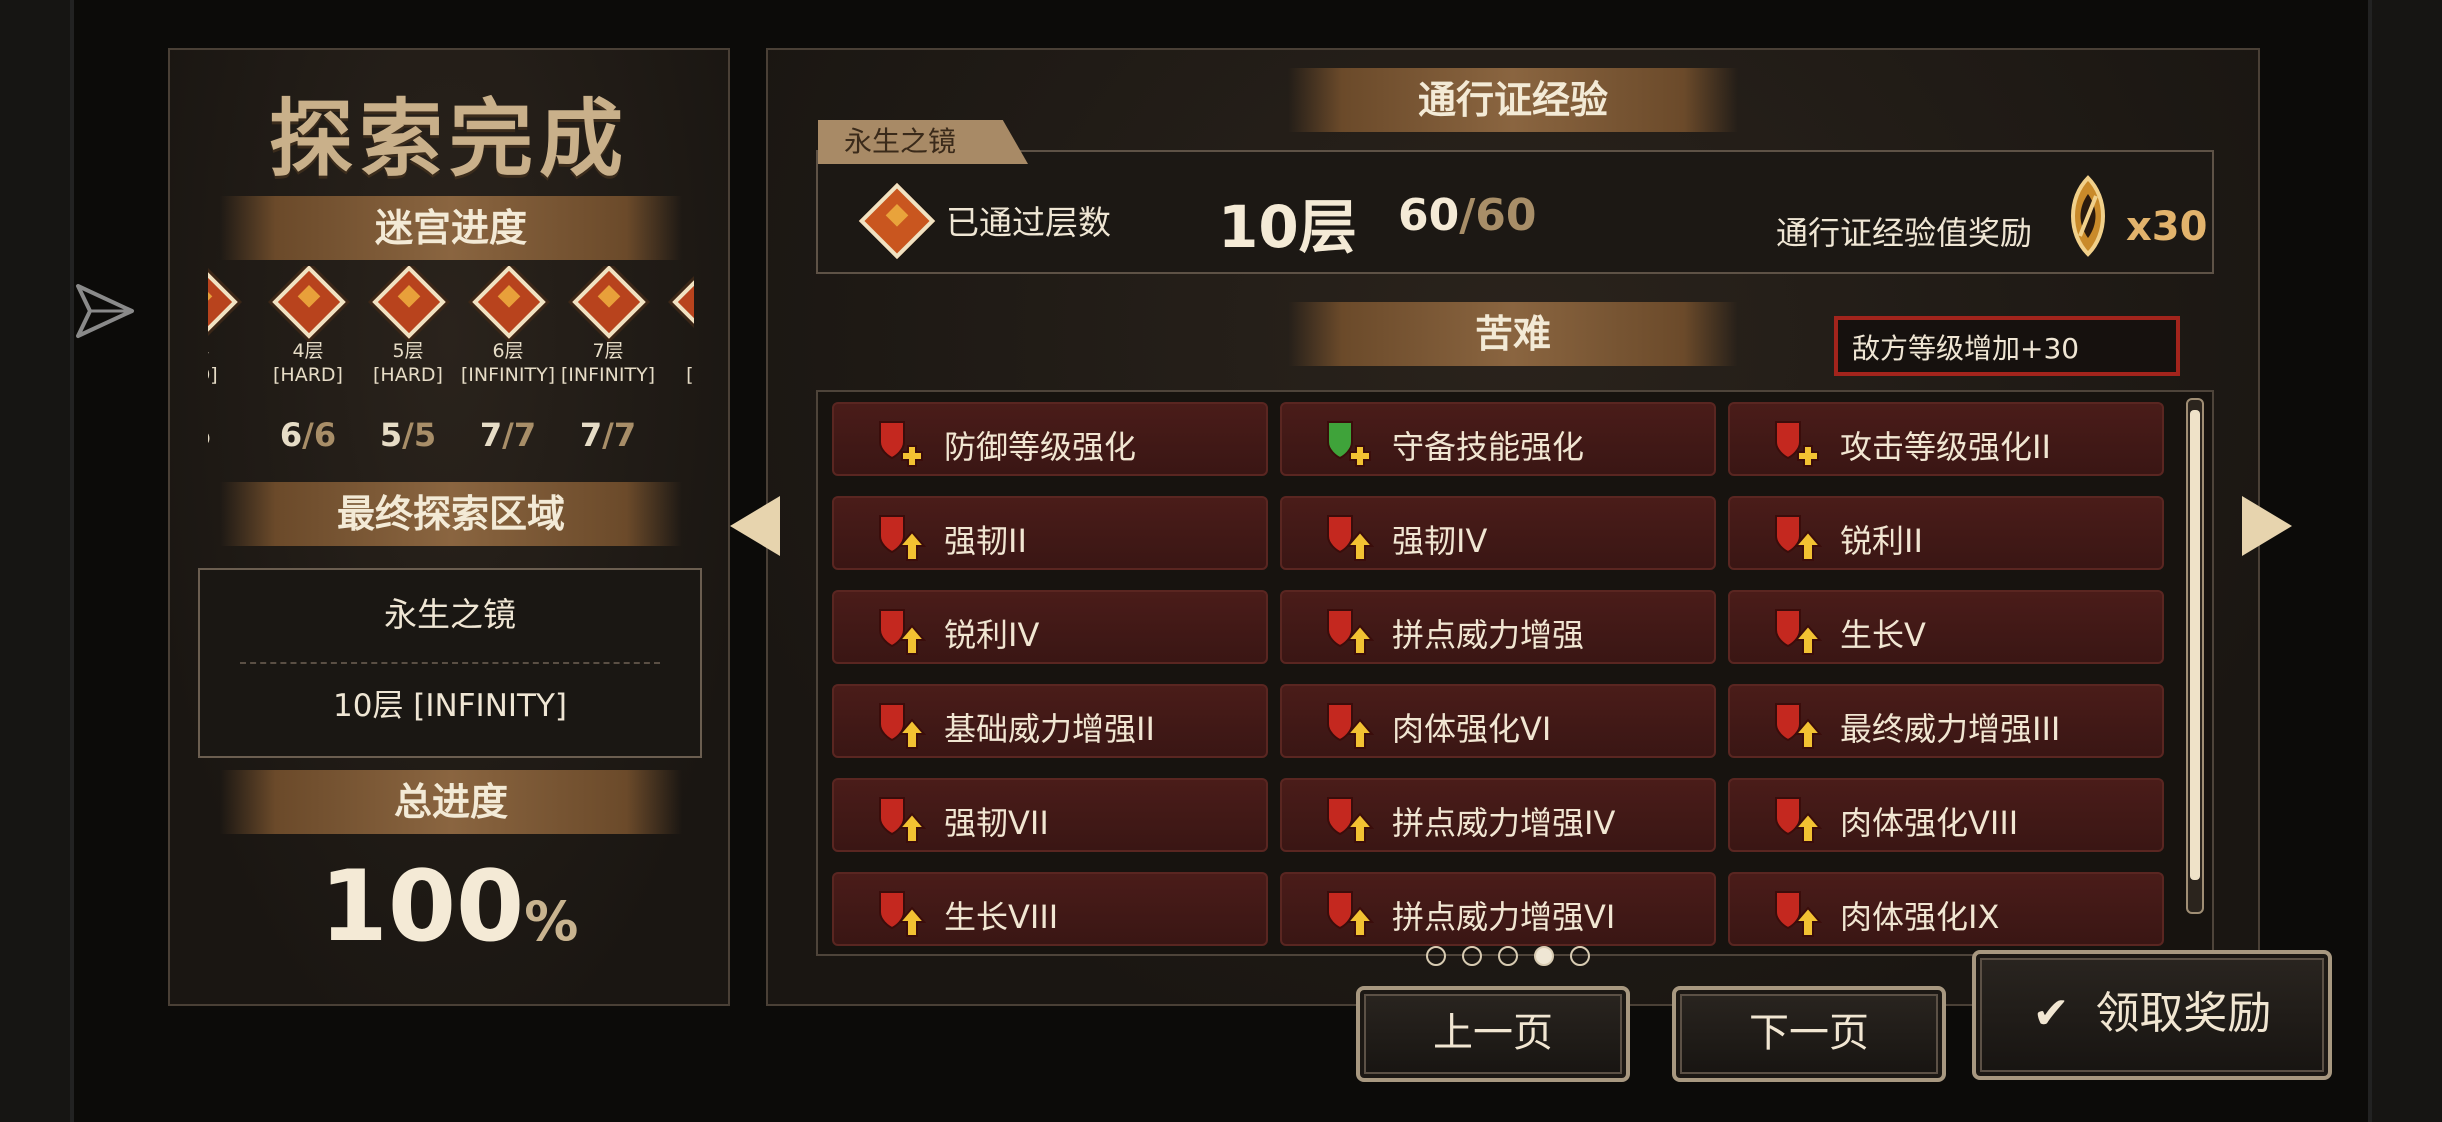  I want to click on floor-label: 8, so click(676, 351).